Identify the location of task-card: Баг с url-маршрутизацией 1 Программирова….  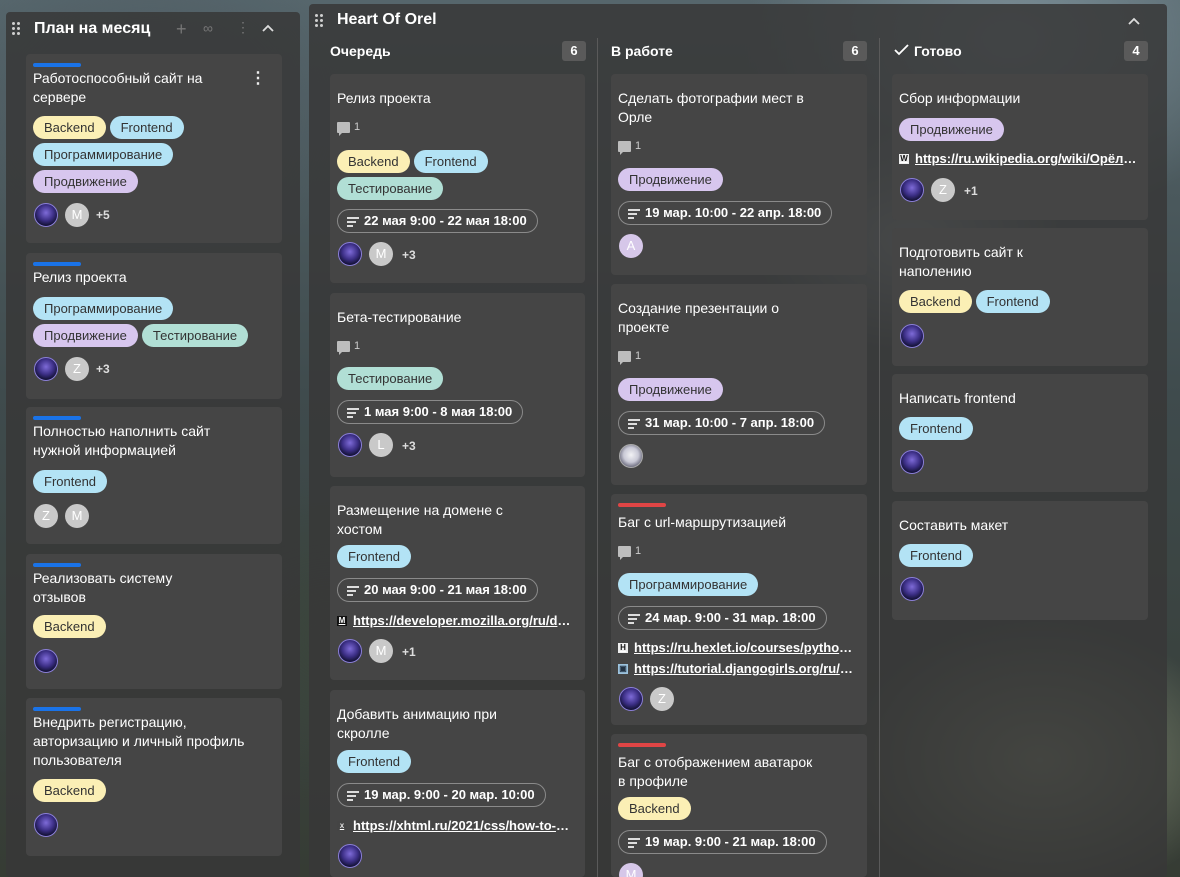
(739, 609).